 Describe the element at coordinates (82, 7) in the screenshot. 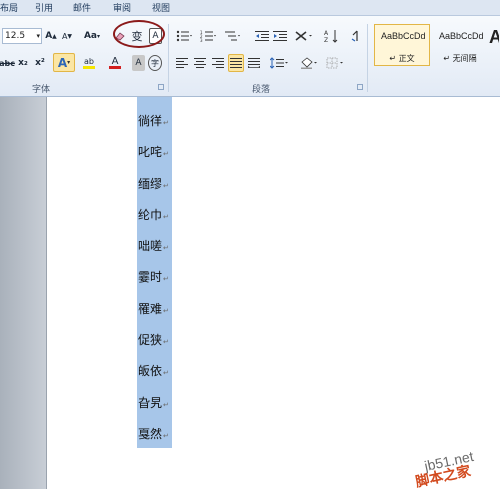

I see `tab-mailings: 邮件` at that location.